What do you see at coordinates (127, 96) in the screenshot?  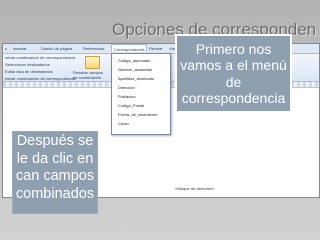 I see `merge-field-item: Poblacion` at bounding box center [127, 96].